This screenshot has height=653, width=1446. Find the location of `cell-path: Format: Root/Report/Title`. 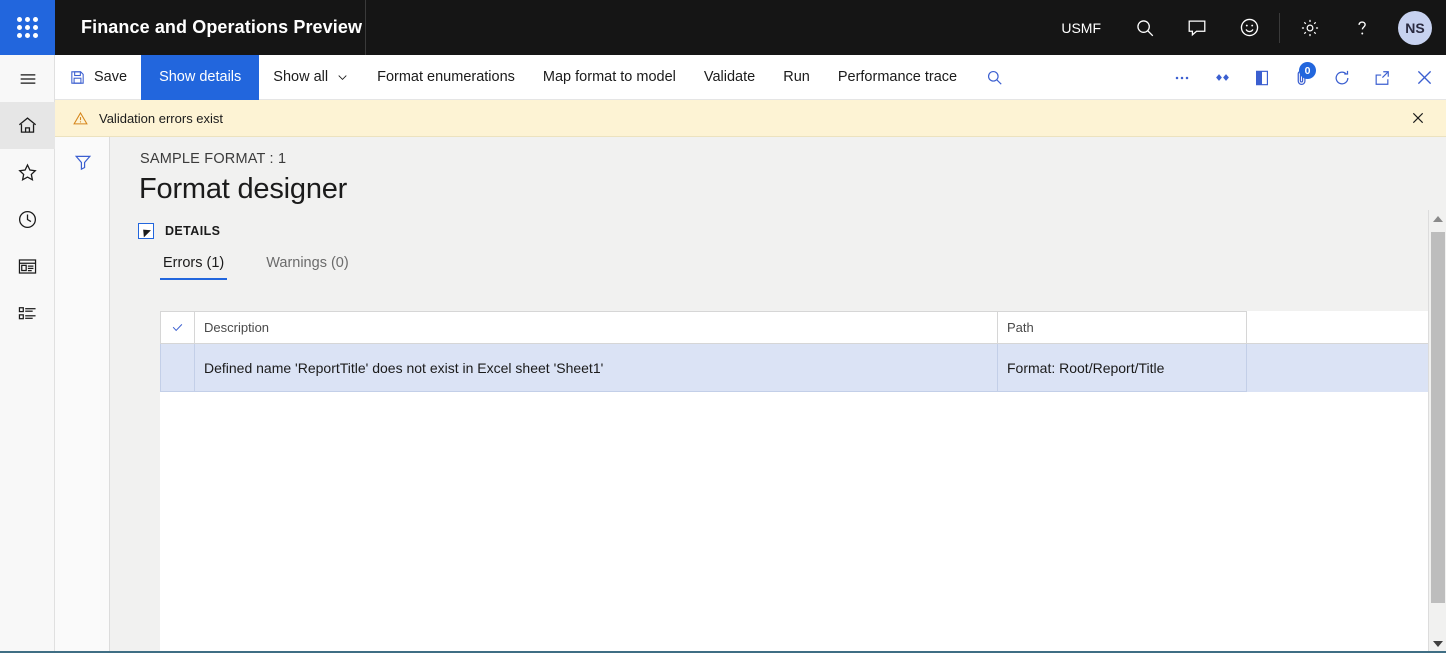

cell-path: Format: Root/Report/Title is located at coordinates (1122, 368).